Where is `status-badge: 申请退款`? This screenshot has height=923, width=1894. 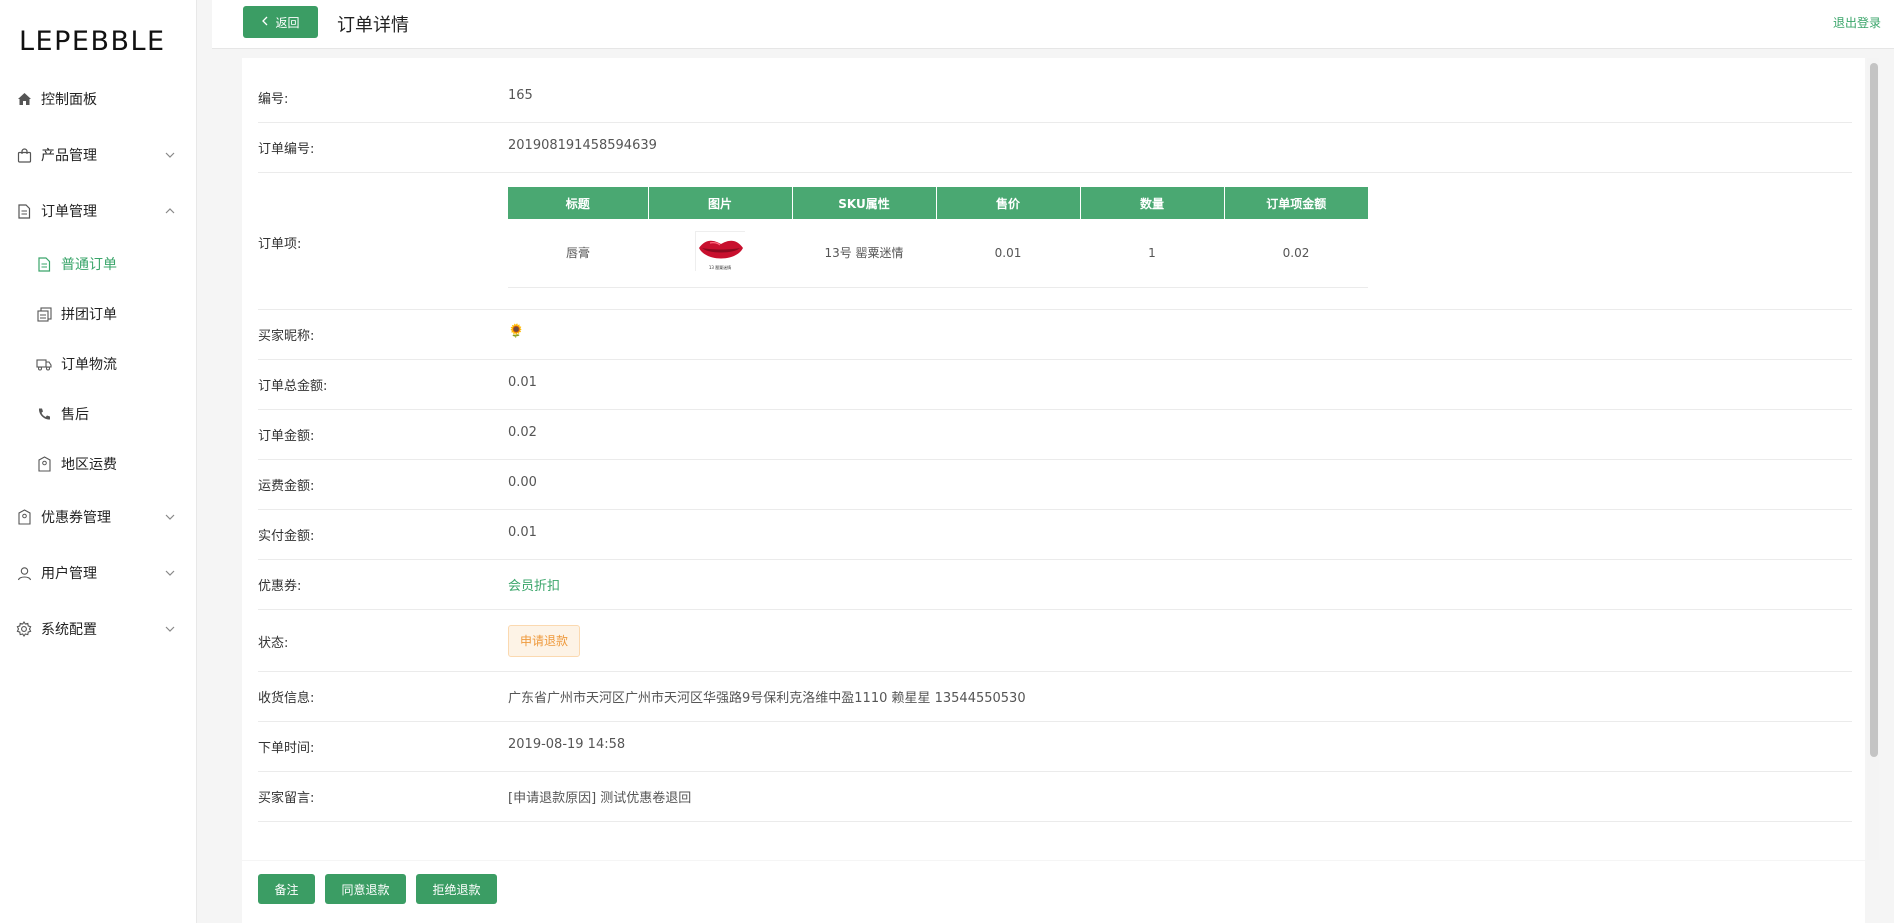
status-badge: 申请退款 is located at coordinates (544, 641).